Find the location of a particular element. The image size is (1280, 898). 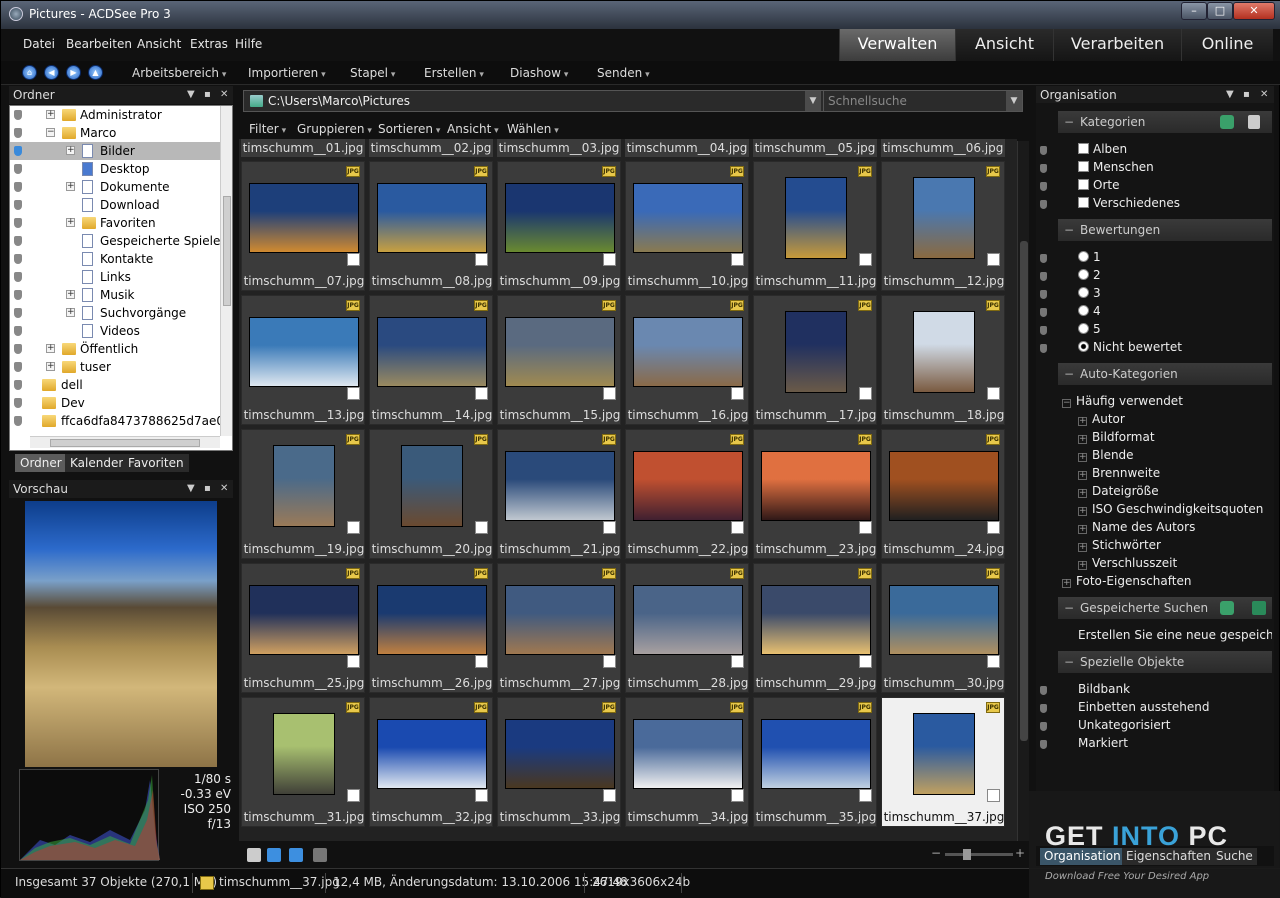

menu-hilfe: Hilfe is located at coordinates (248, 44).